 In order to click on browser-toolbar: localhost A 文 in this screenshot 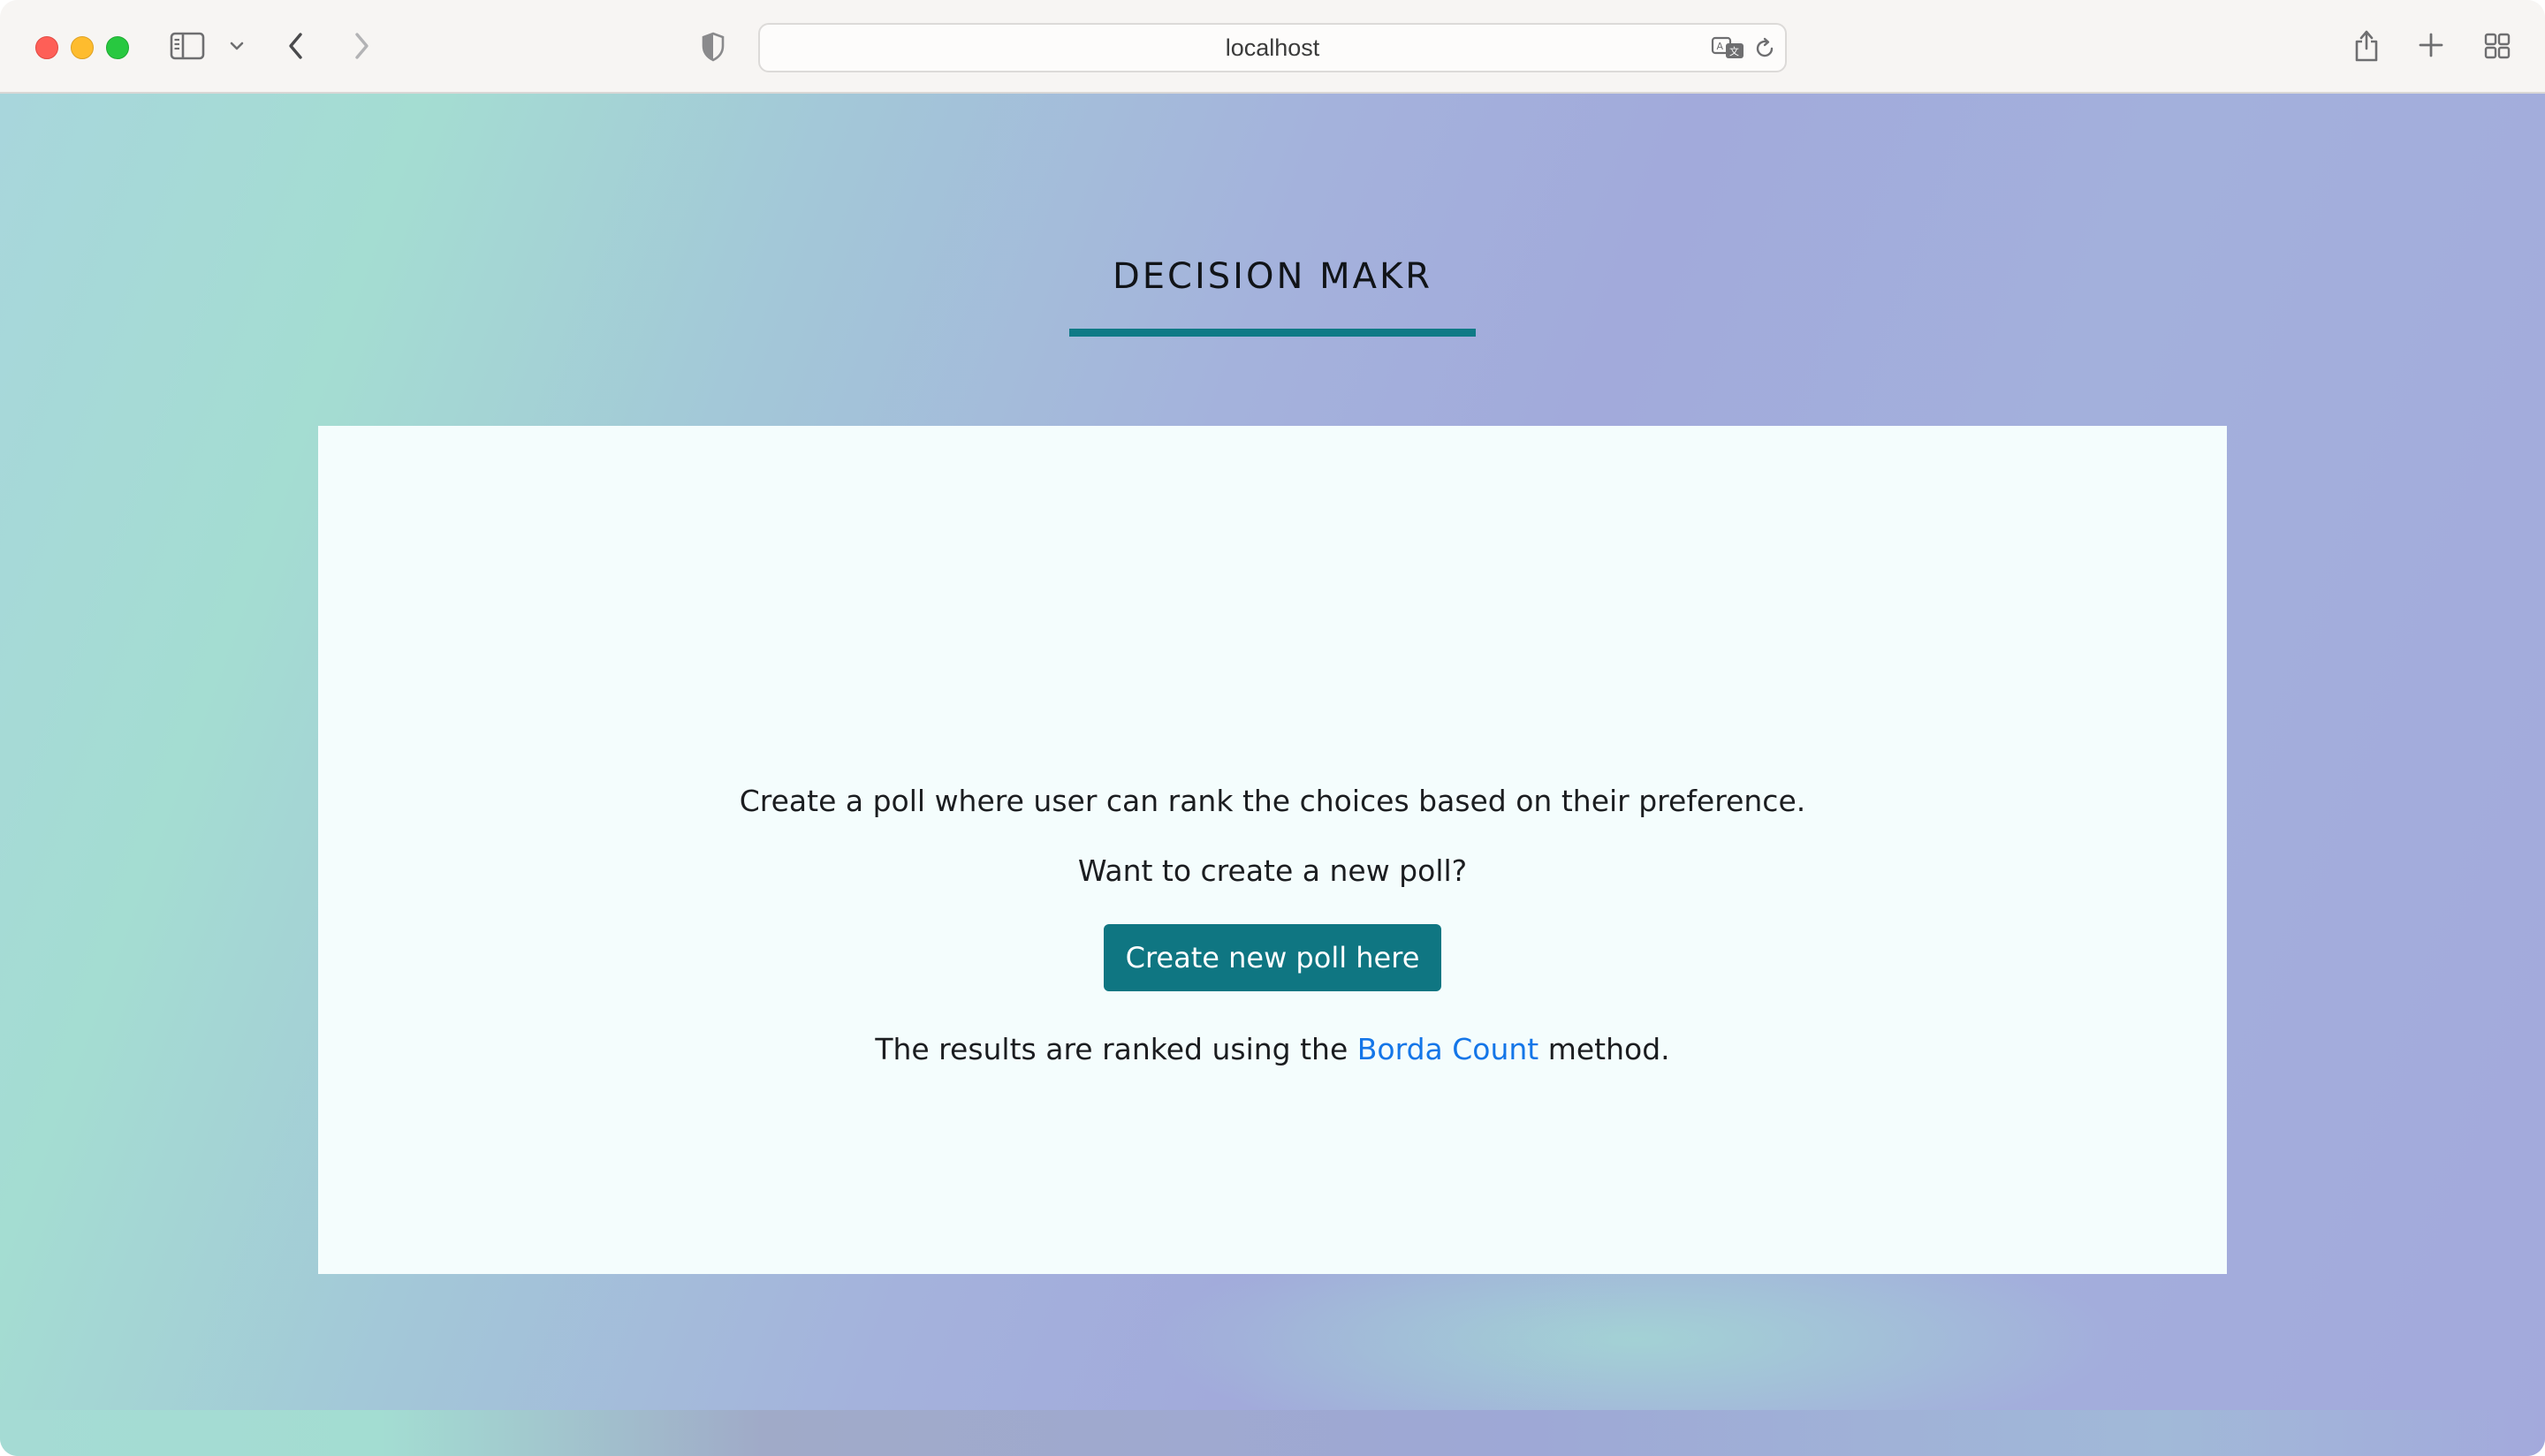, I will do `click(1272, 47)`.